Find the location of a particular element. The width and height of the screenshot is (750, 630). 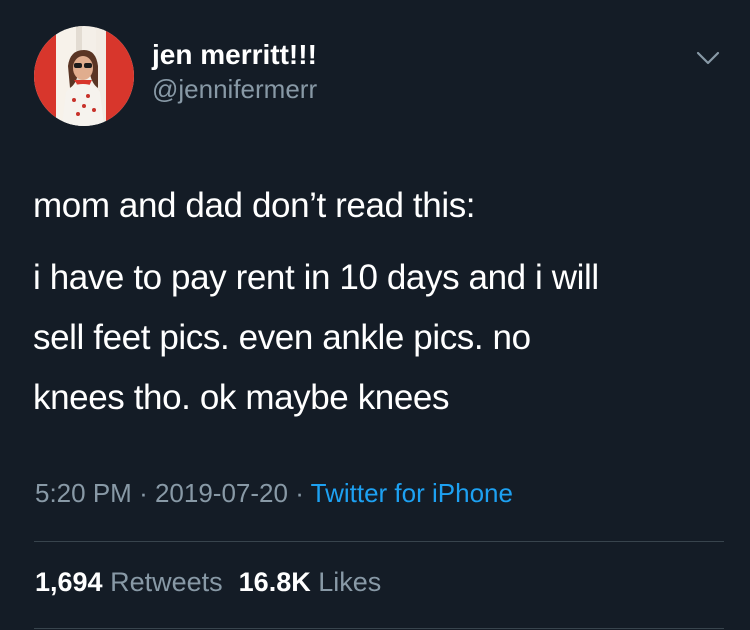

avatar-photo is located at coordinates (84, 76).